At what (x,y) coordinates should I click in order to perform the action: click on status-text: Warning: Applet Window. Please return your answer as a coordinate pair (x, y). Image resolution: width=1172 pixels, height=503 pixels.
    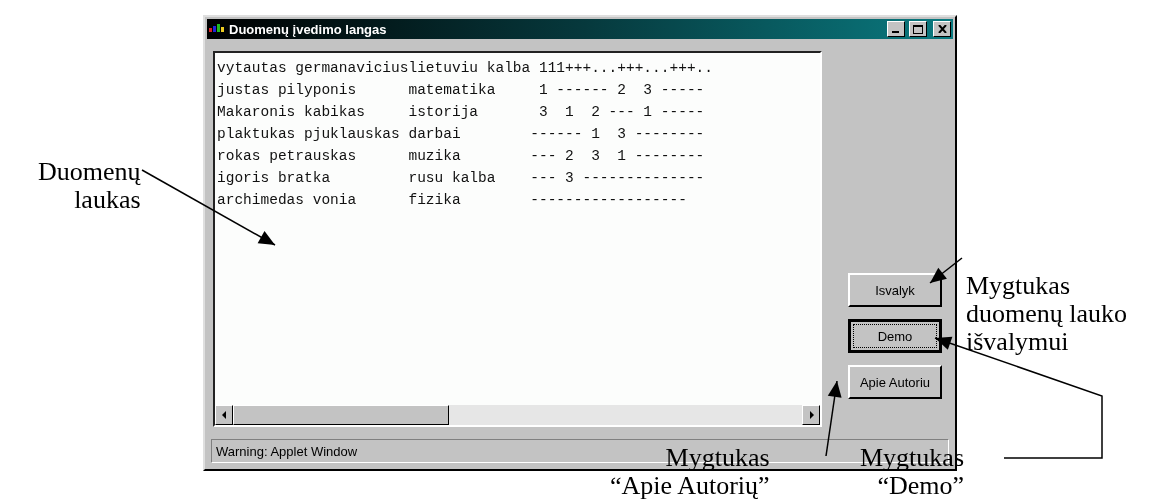
    Looking at the image, I should click on (287, 451).